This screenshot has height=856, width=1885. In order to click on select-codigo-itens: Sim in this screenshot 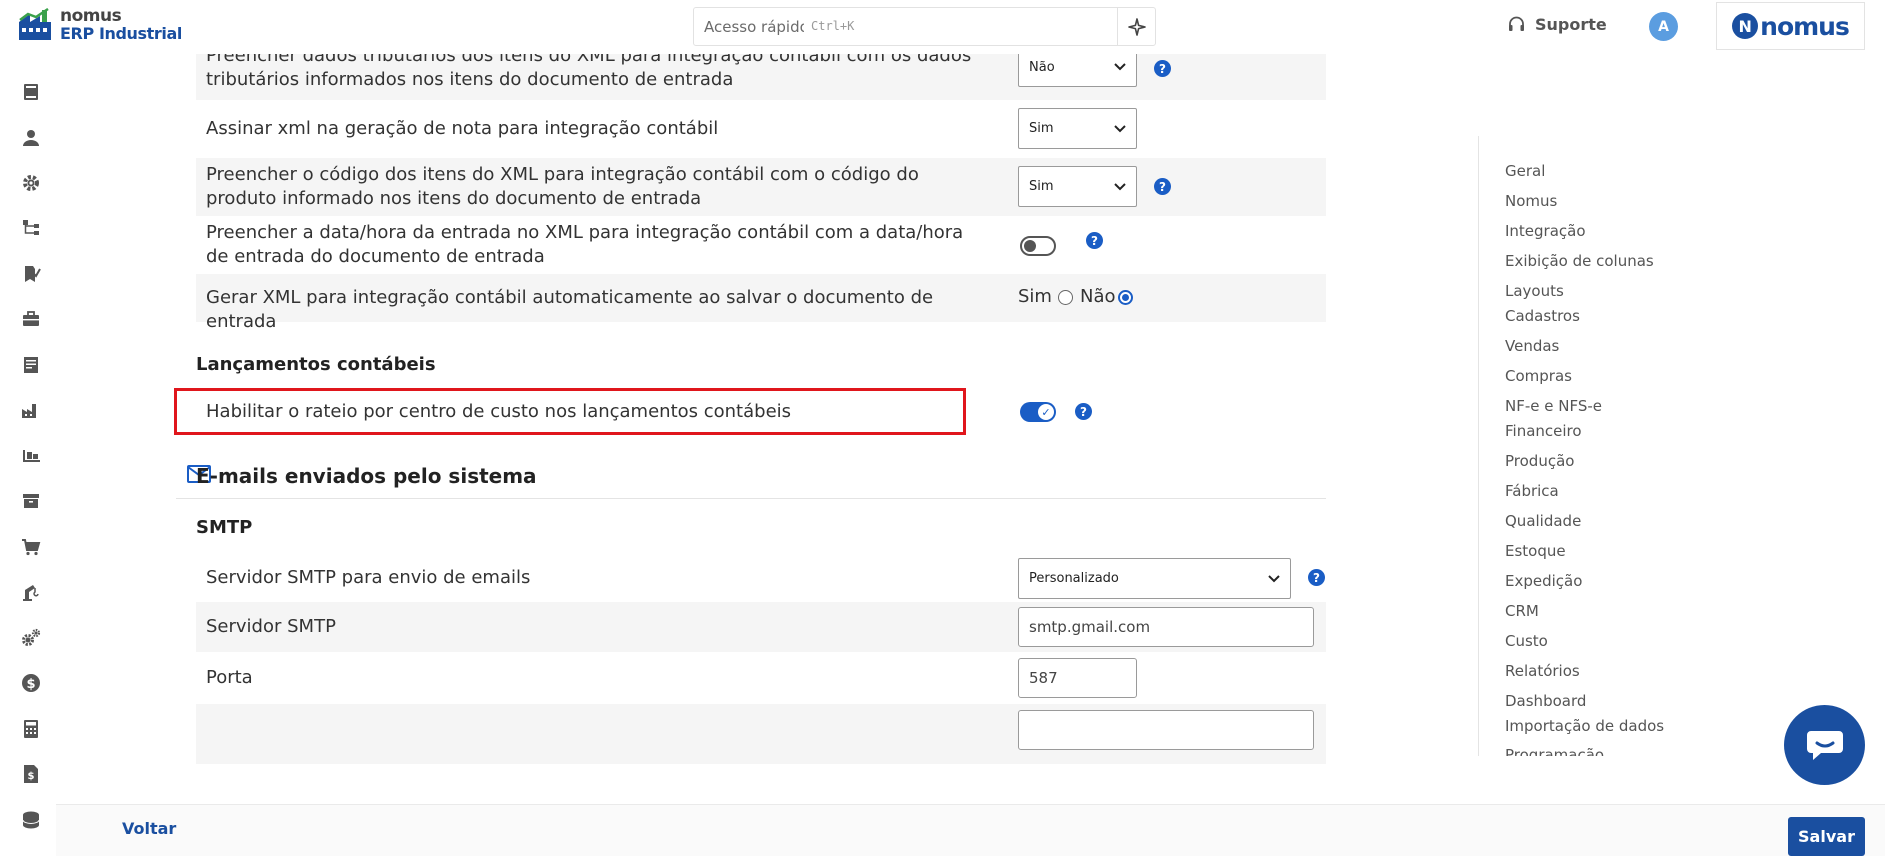, I will do `click(1077, 186)`.